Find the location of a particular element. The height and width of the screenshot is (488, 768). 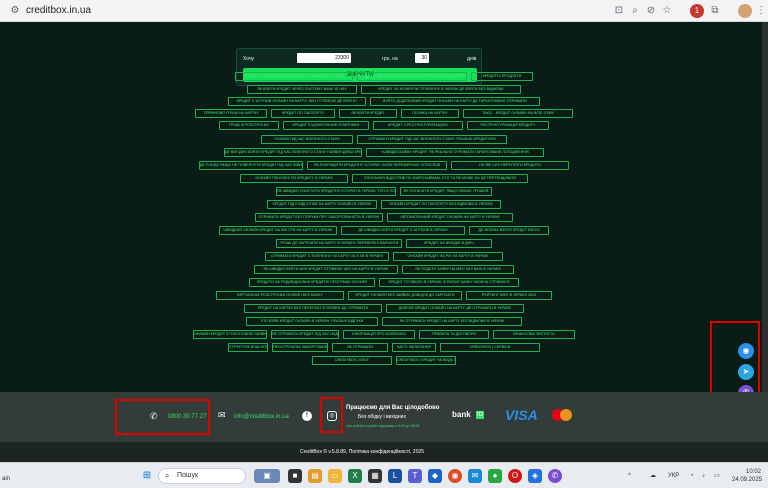

seo-tag-link: КРЕДИТ НА ВИХІДНІ В ДНІЧ is located at coordinates (449, 243).